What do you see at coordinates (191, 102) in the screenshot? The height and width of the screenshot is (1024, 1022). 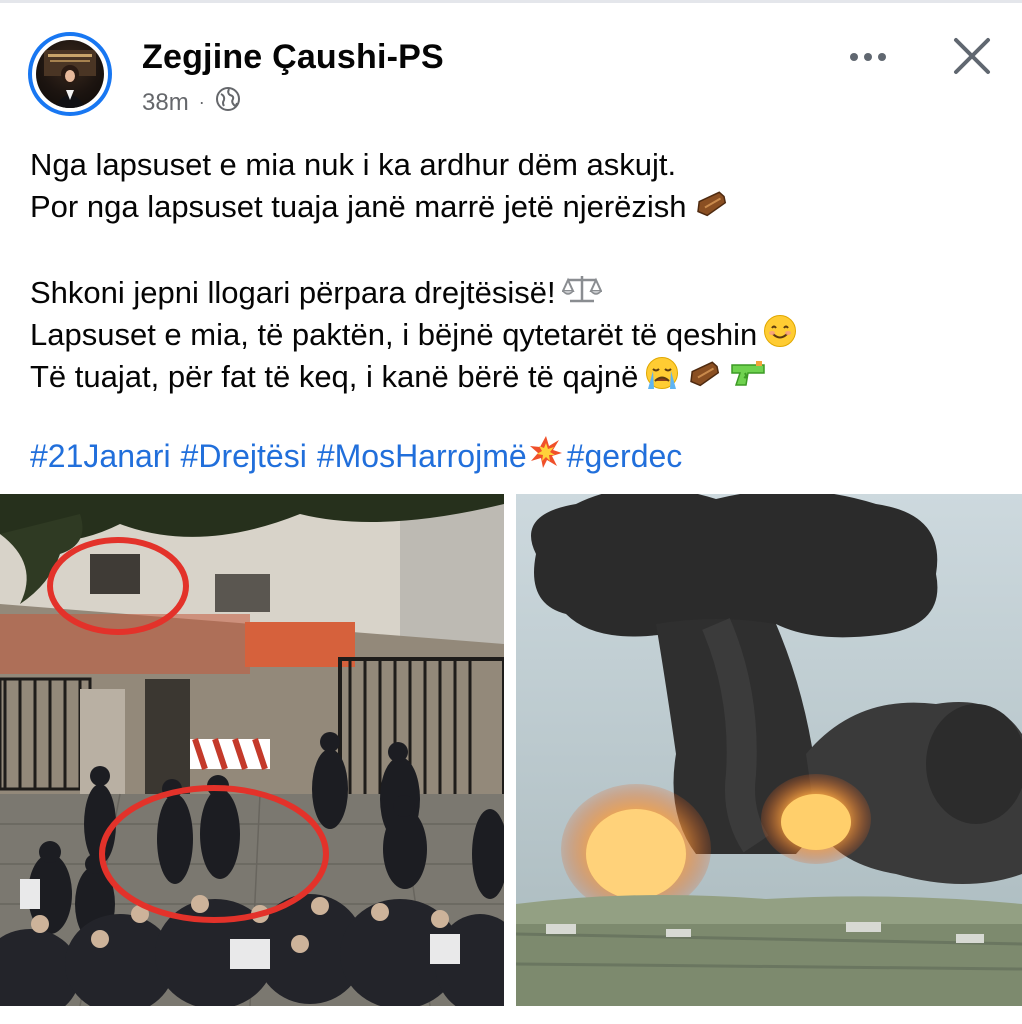 I see `post-meta: 38m ·` at bounding box center [191, 102].